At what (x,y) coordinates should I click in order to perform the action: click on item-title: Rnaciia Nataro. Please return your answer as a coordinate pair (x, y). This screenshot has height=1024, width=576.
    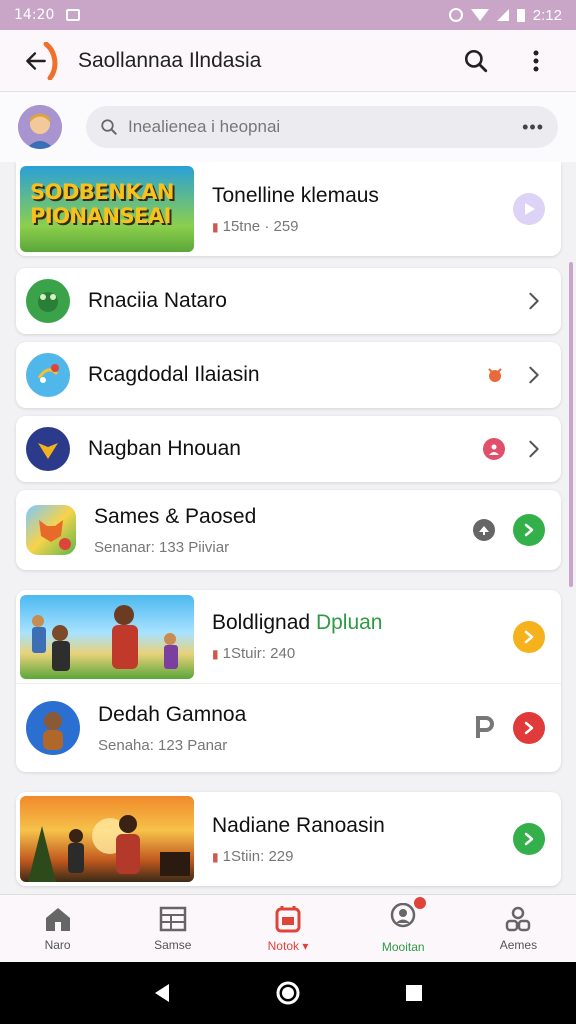
    Looking at the image, I should click on (157, 300).